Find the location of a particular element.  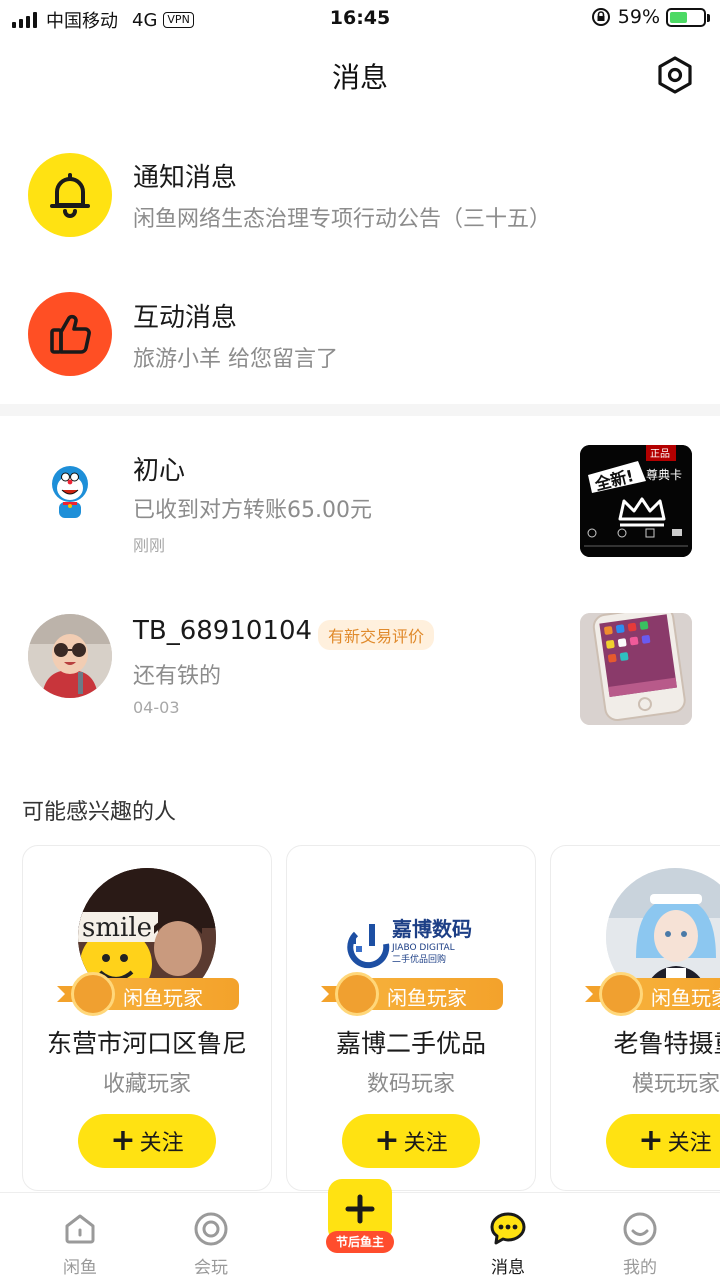

nav-item-me: 我的 is located at coordinates (640, 1236).